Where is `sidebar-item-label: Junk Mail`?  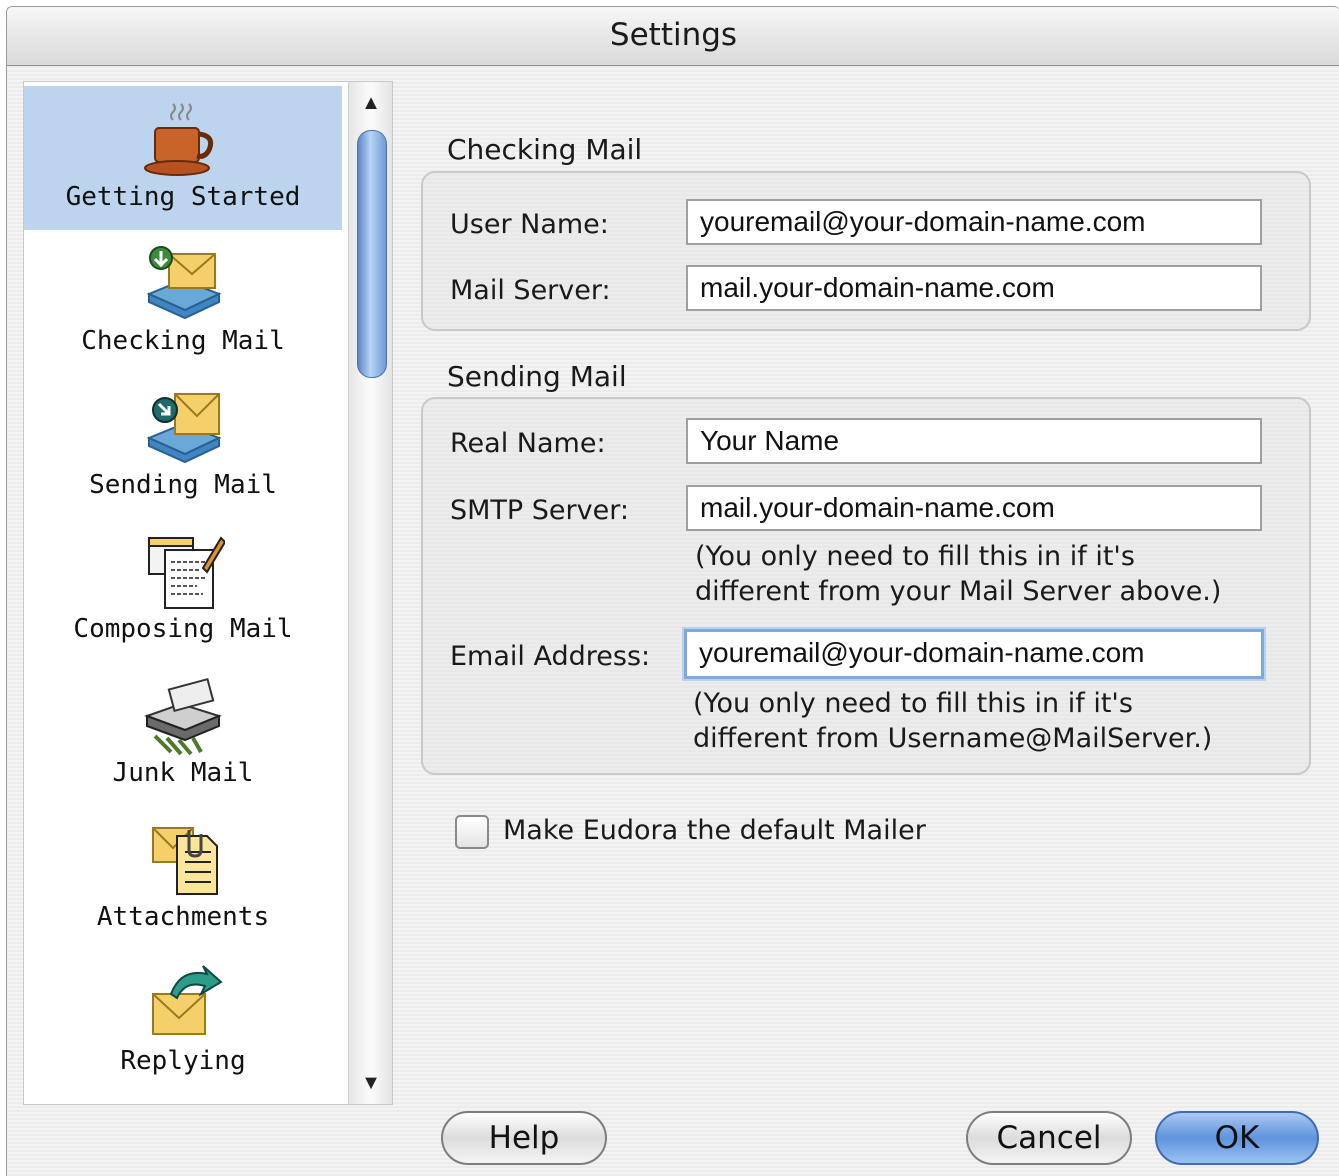
sidebar-item-label: Junk Mail is located at coordinates (183, 773).